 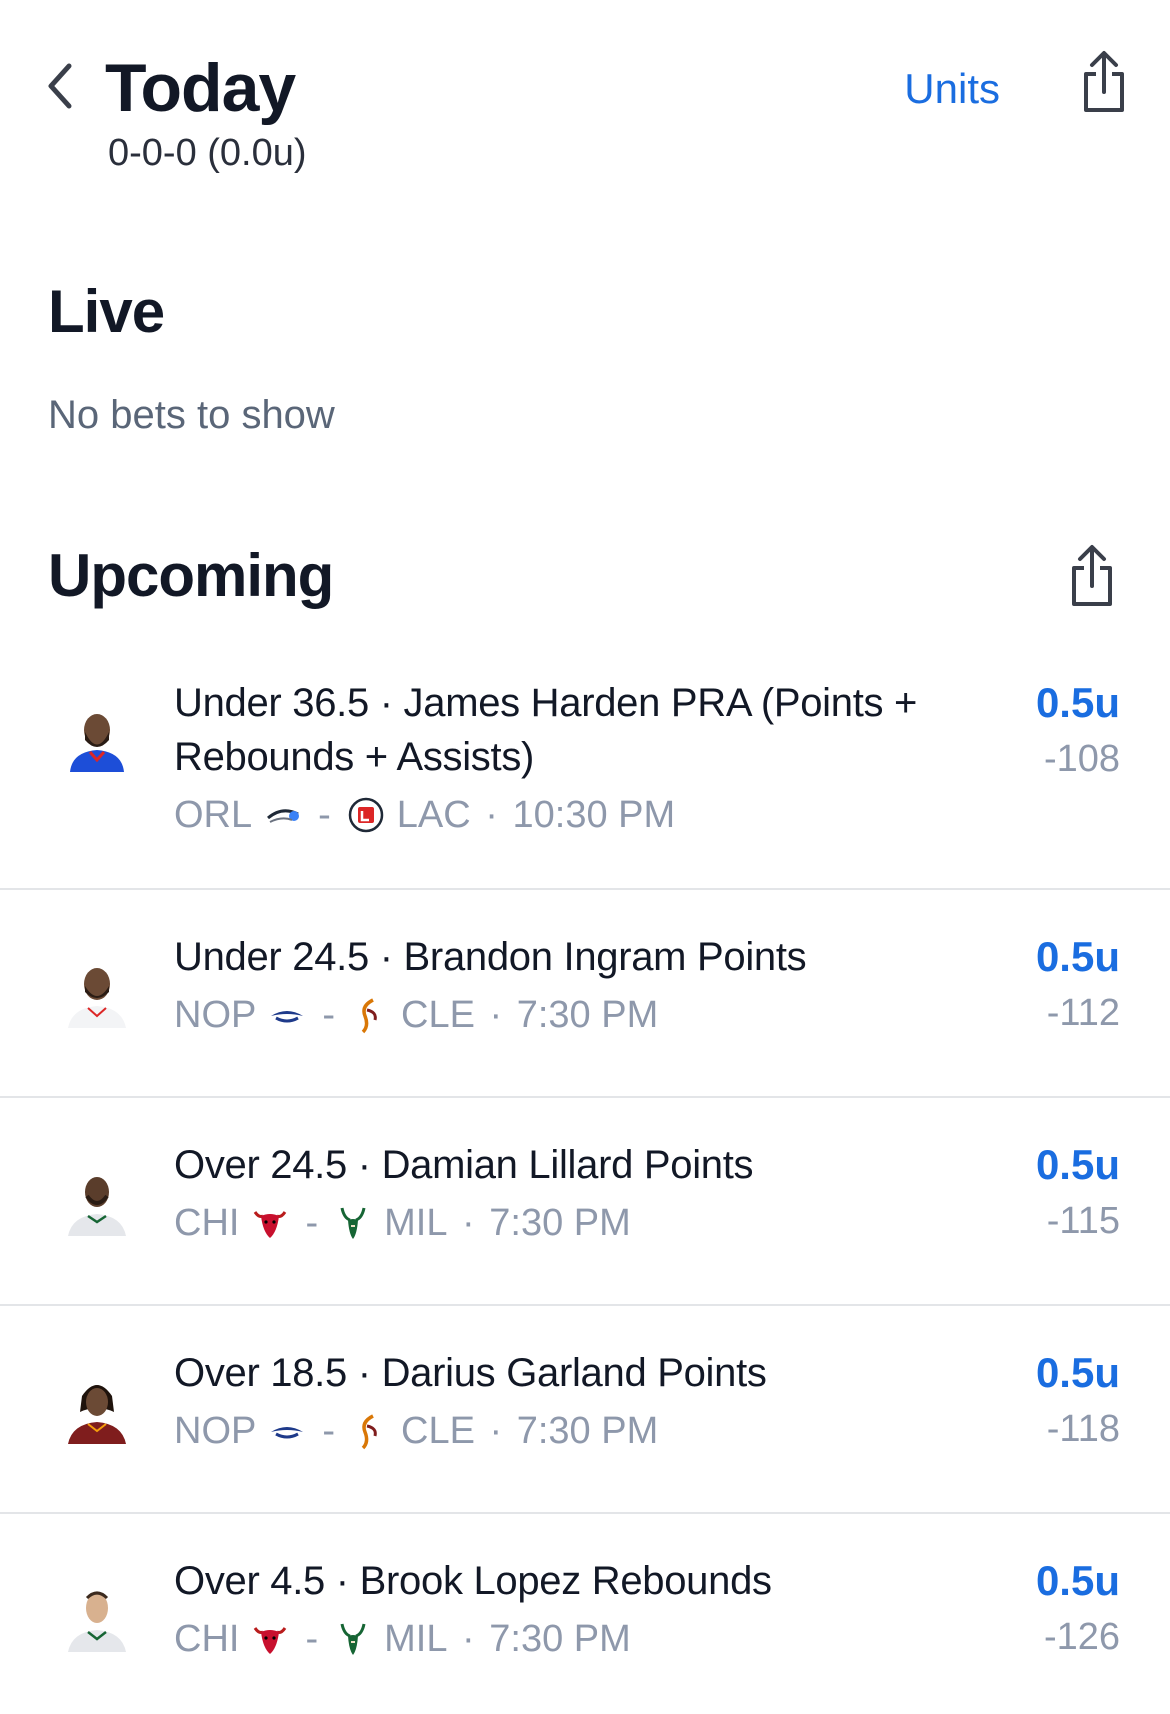 What do you see at coordinates (1078, 1192) in the screenshot?
I see `bet-stake-odds: 0.5u -115` at bounding box center [1078, 1192].